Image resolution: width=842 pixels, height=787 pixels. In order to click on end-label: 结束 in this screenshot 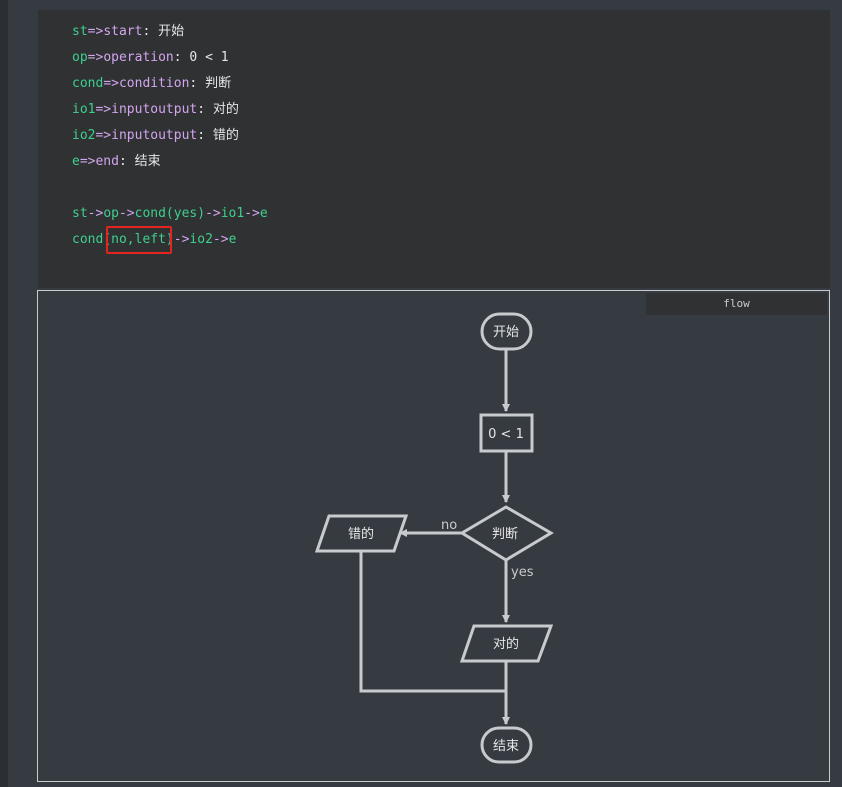, I will do `click(506, 746)`.